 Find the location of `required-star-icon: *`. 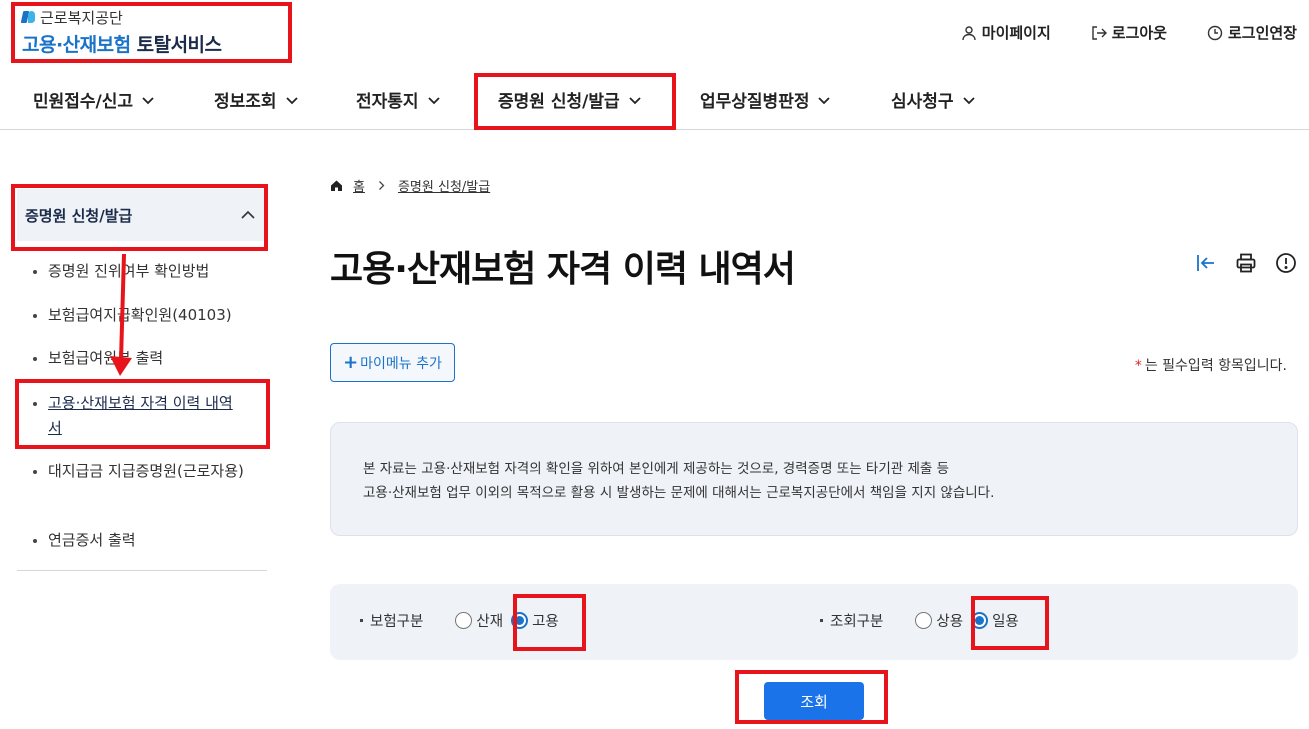

required-star-icon: * is located at coordinates (1138, 366).